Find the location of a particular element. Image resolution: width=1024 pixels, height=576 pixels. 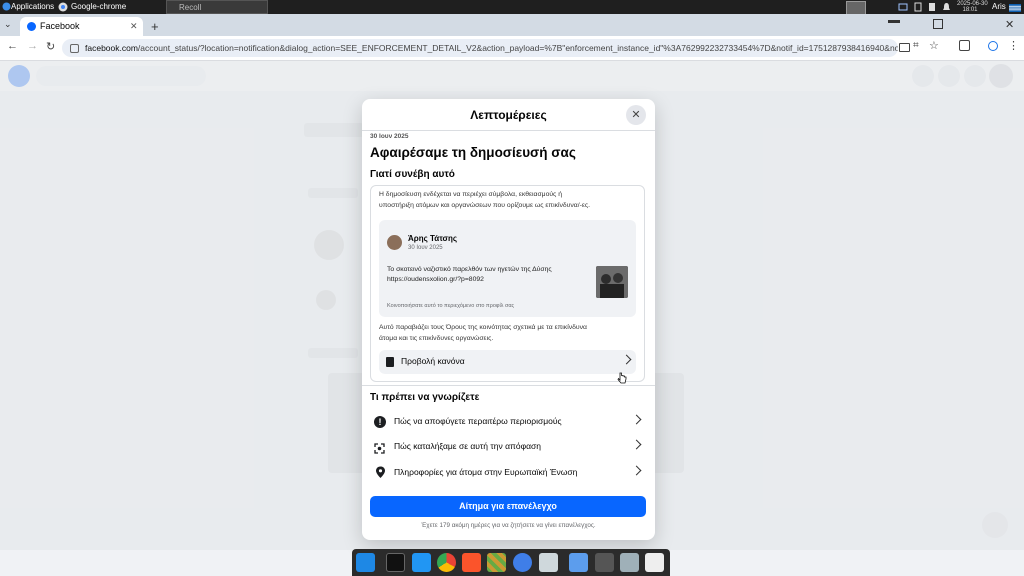

site-info-icon is located at coordinates (74, 49).